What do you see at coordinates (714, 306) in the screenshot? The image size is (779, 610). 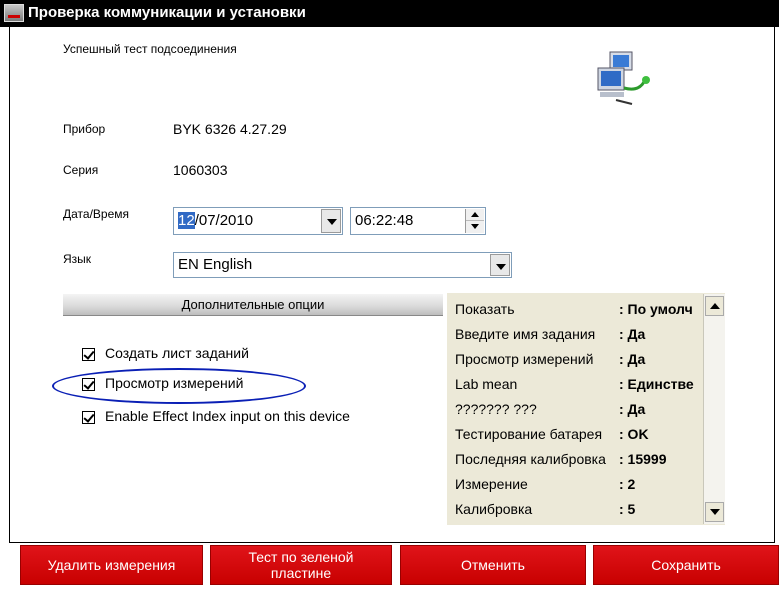 I see `scroll-up-arrow-icon` at bounding box center [714, 306].